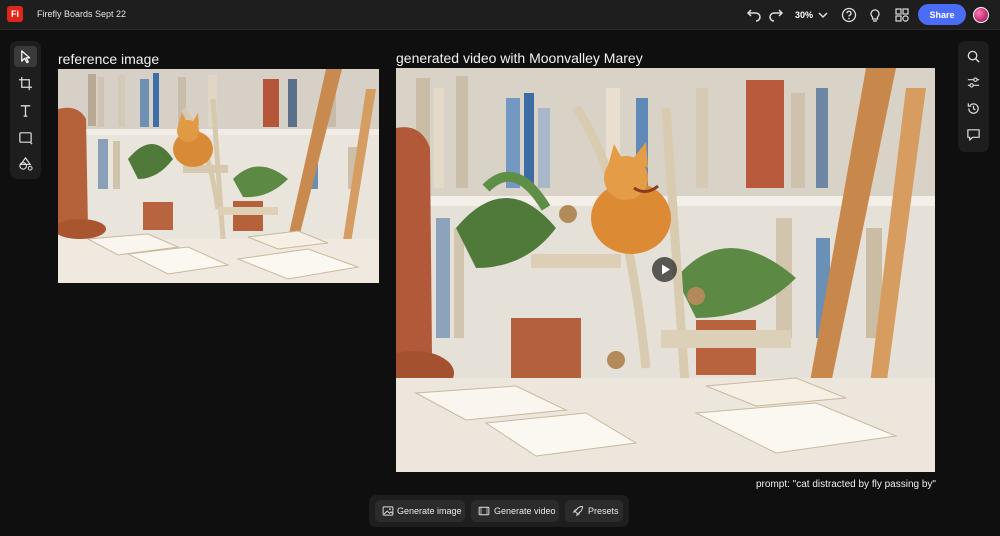 The image size is (1000, 536). I want to click on crop-icon, so click(25, 83).